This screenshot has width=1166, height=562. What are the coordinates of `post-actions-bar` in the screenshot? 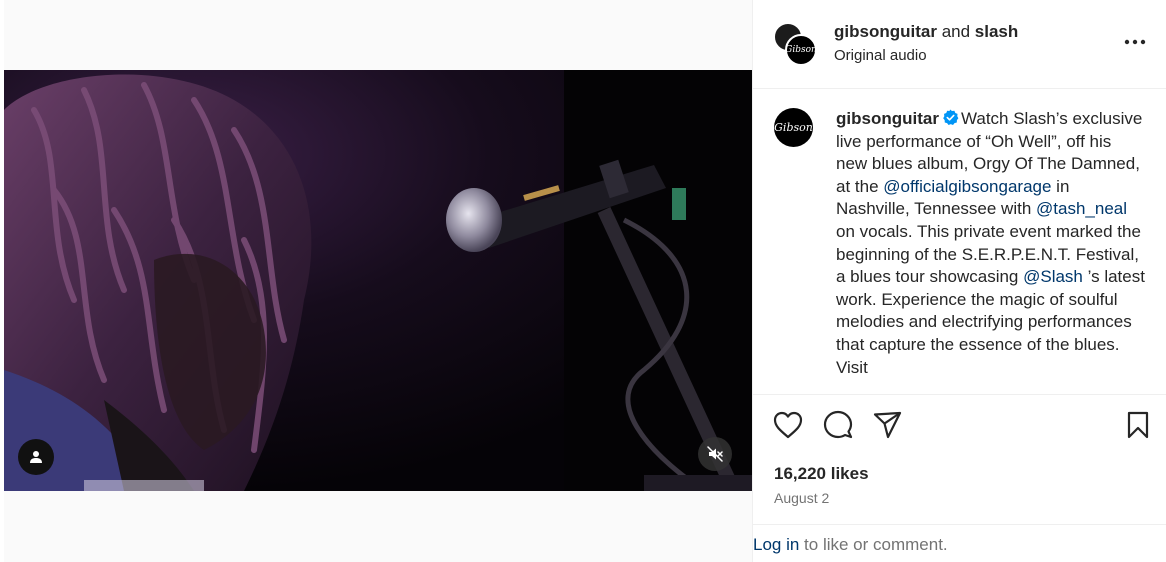 It's located at (959, 426).